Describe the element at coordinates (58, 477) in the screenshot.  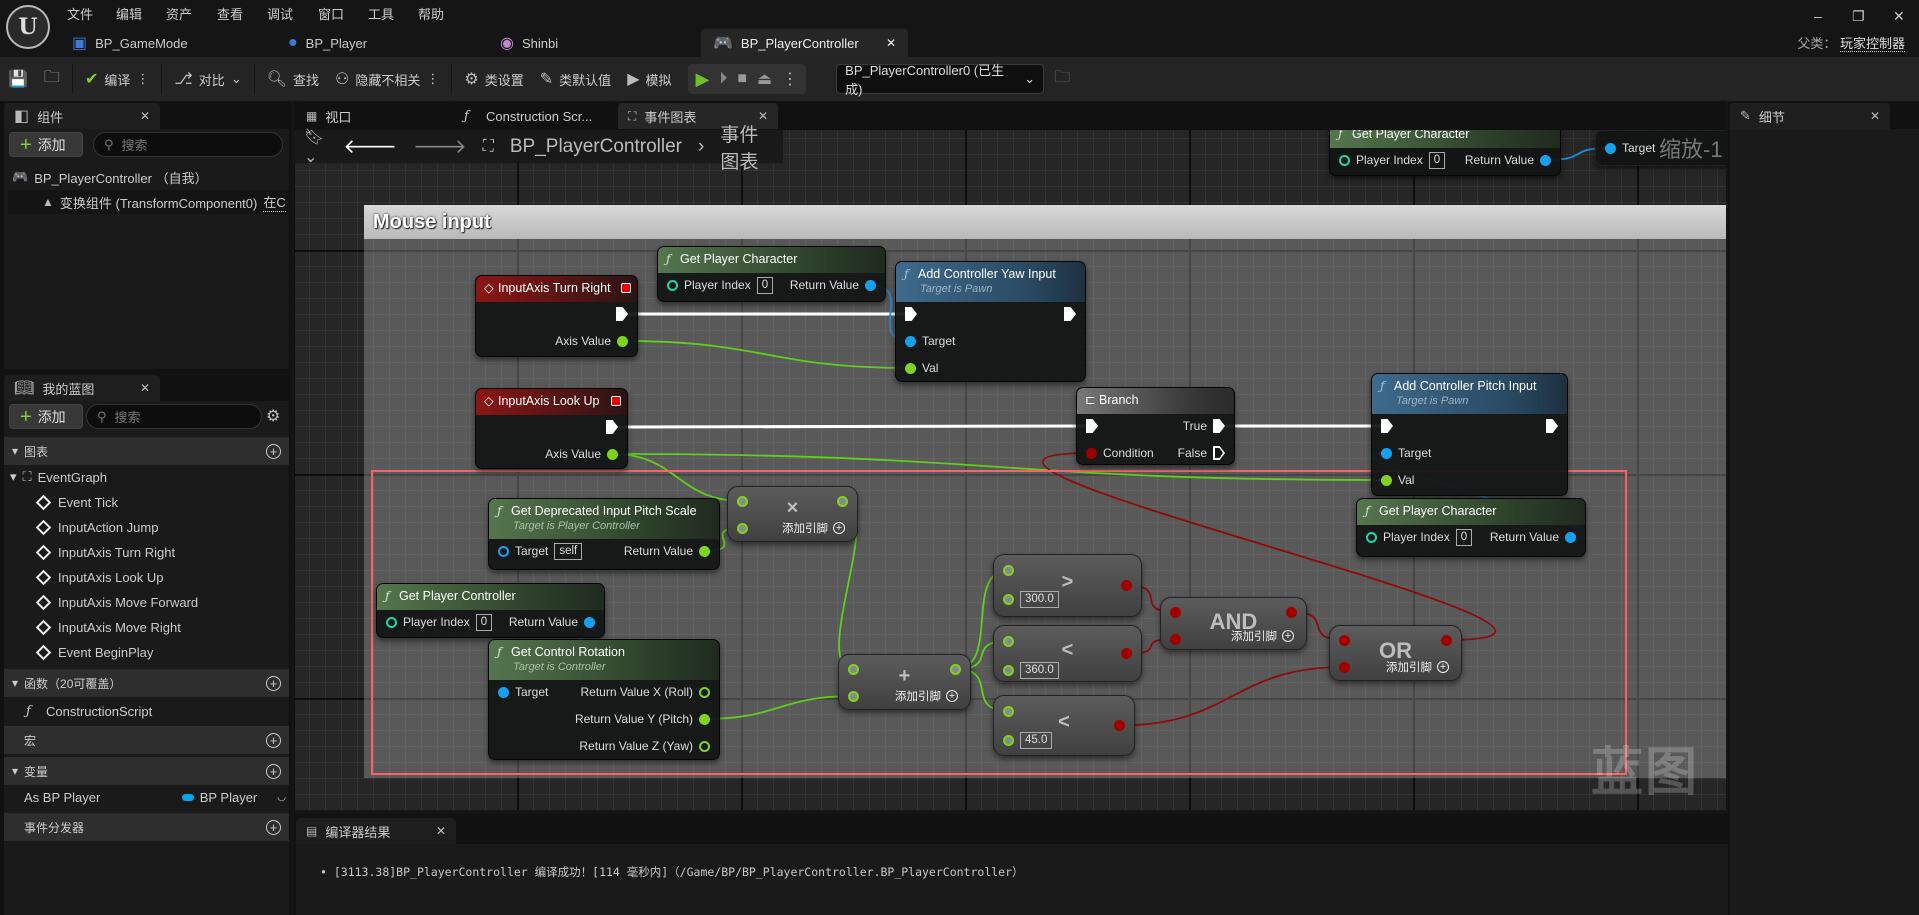
I see `event-graph-item: ▾ ⛶ EventGraph` at that location.